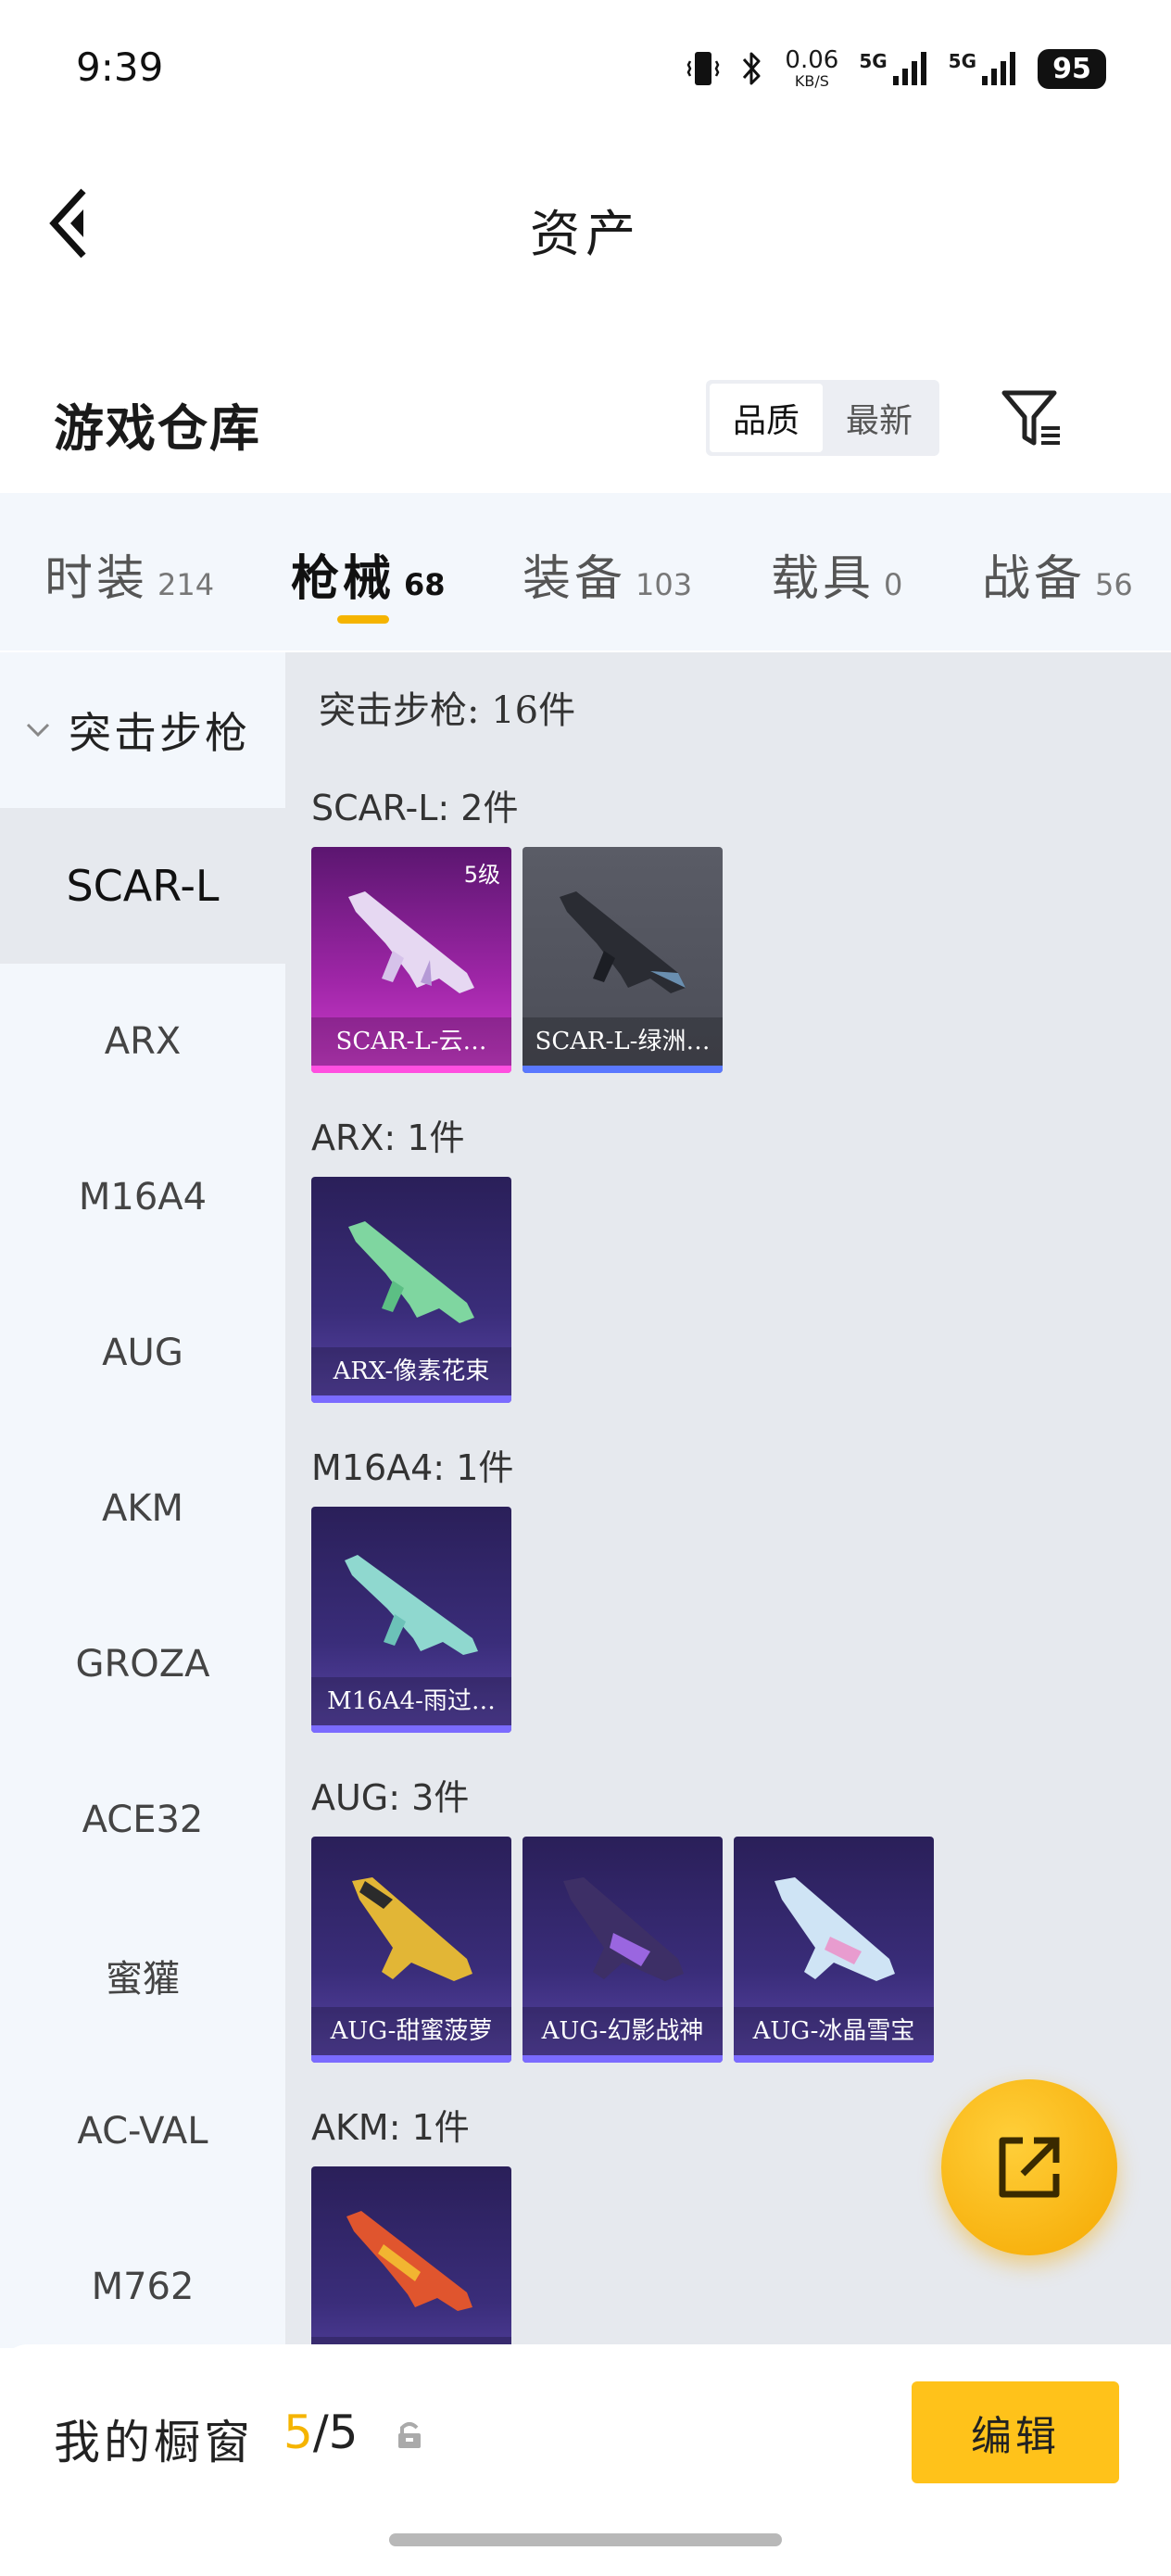  I want to click on tab-count: 103, so click(665, 584).